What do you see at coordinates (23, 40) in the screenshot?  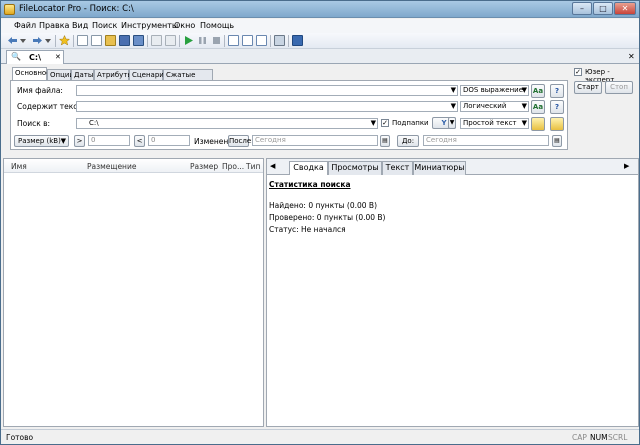 I see `back-dropdown-icon` at bounding box center [23, 40].